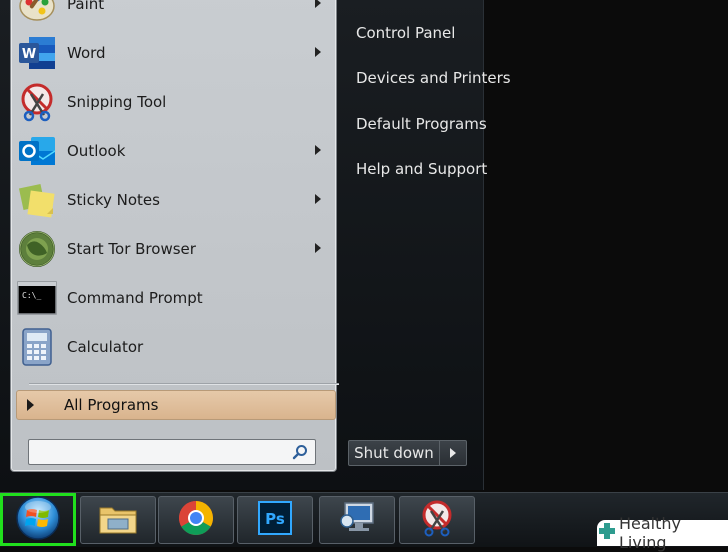 This screenshot has height=552, width=728. What do you see at coordinates (37, 249) in the screenshot?
I see `tor-browser-icon` at bounding box center [37, 249].